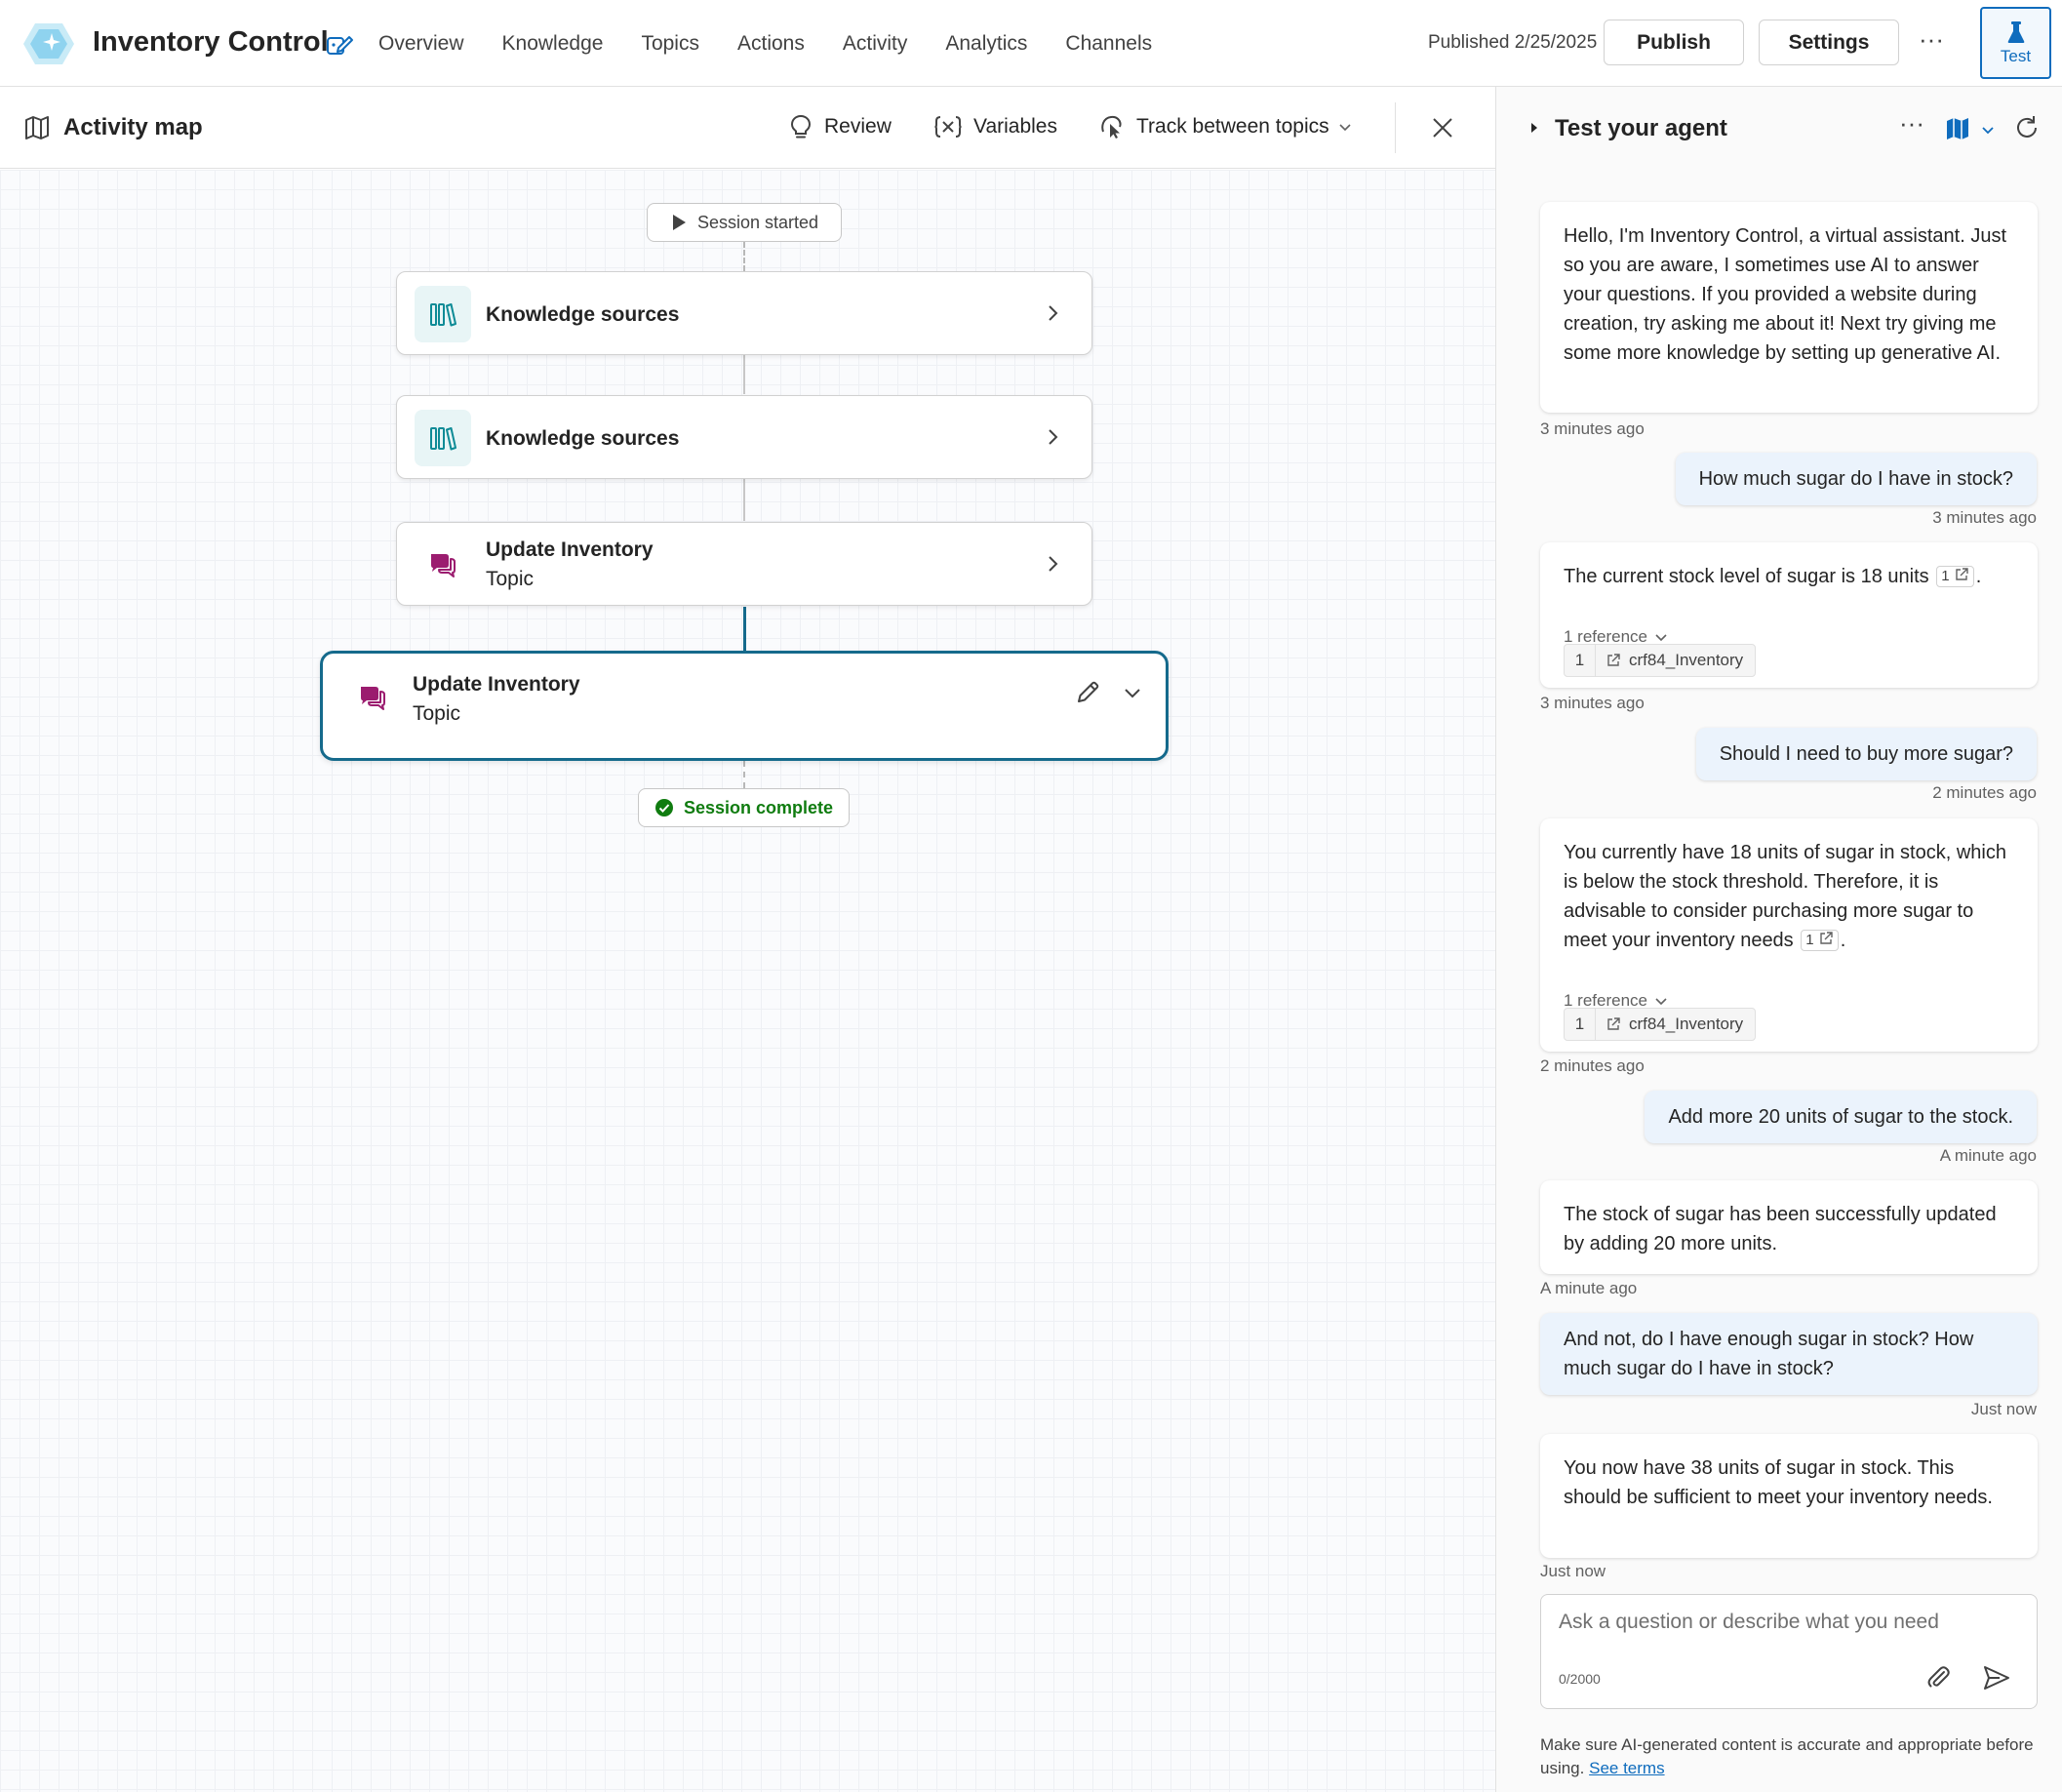 The width and height of the screenshot is (2062, 1792). What do you see at coordinates (757, 222) in the screenshot?
I see `session-started-label: Session started` at bounding box center [757, 222].